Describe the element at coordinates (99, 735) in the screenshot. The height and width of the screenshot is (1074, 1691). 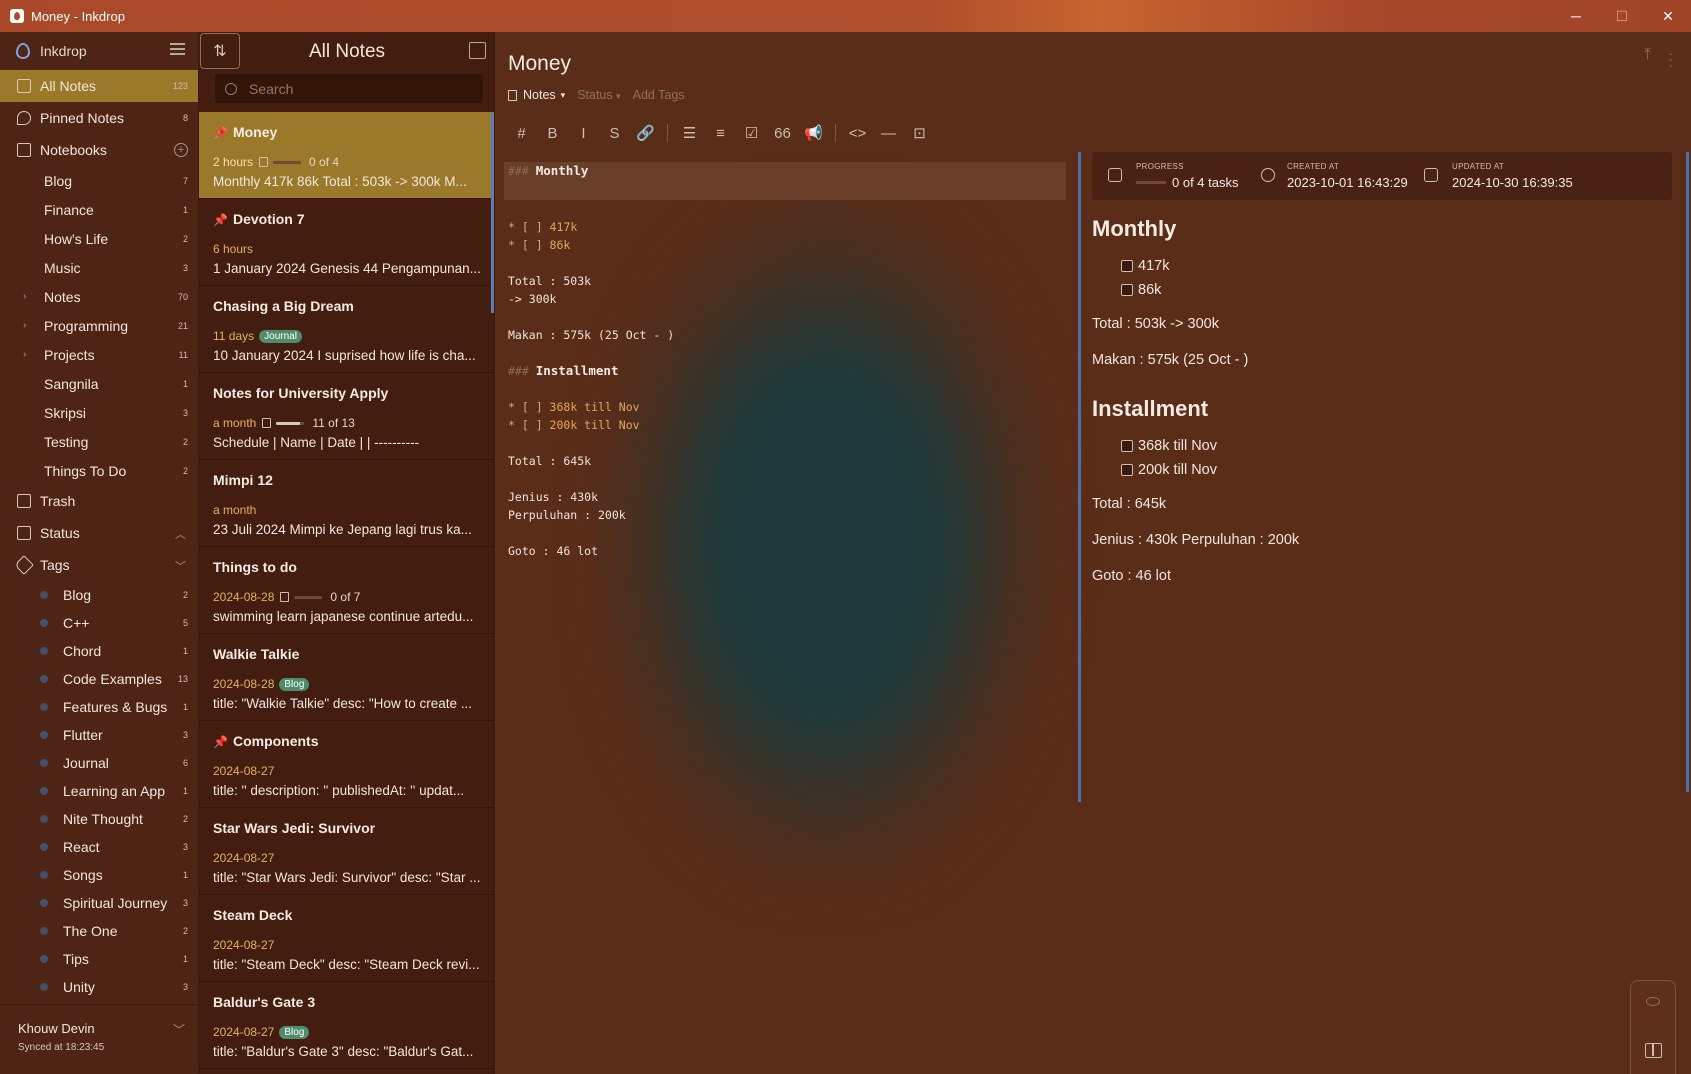
I see `sidebar-item-tag: Flutter 3` at that location.